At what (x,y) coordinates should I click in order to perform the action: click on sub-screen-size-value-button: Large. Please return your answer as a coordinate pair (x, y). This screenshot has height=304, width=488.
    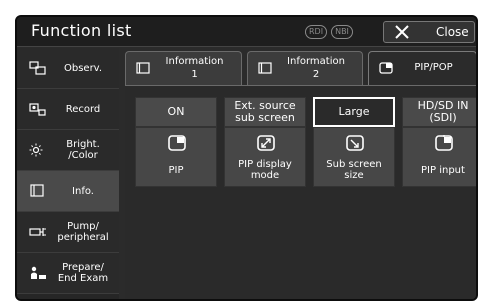
    Looking at the image, I should click on (354, 112).